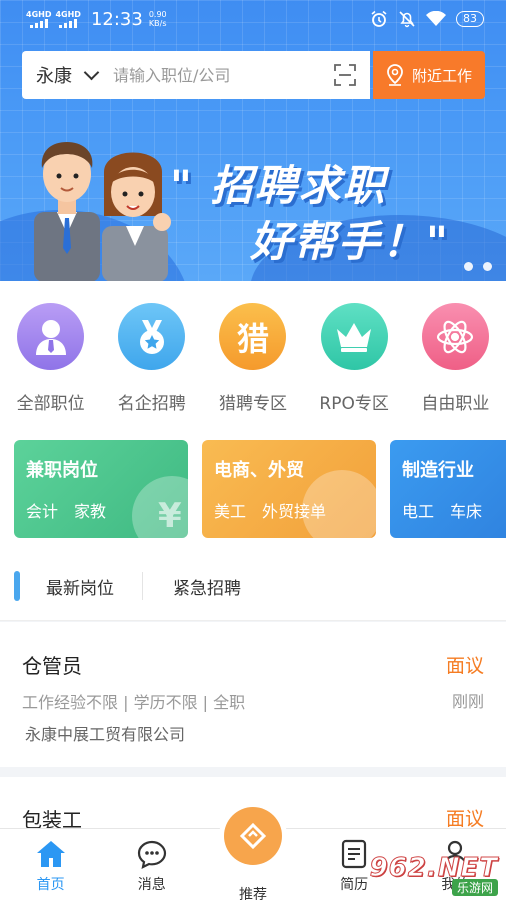 Image resolution: width=506 pixels, height=900 pixels. What do you see at coordinates (42, 511) in the screenshot?
I see `card-tag: 会计` at bounding box center [42, 511].